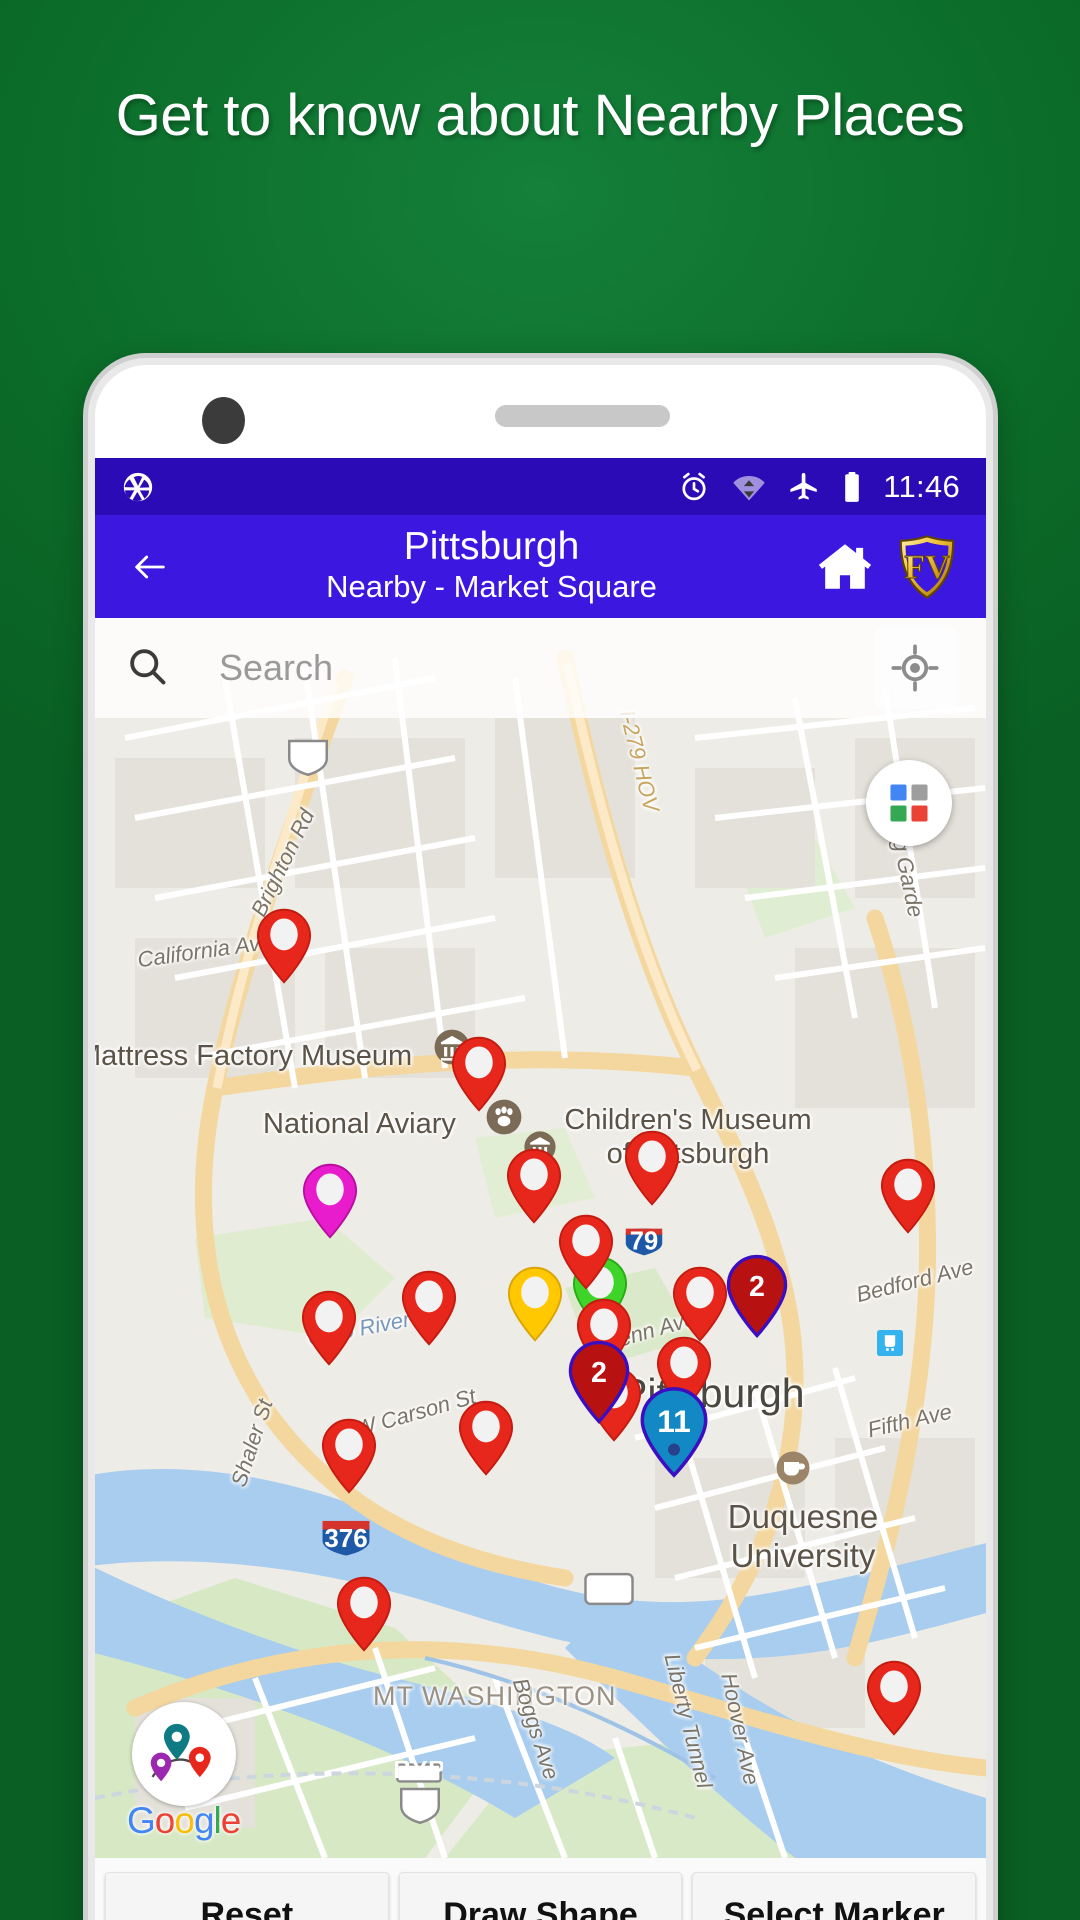  What do you see at coordinates (818, 487) in the screenshot?
I see `status-bar-icons: 11:46` at bounding box center [818, 487].